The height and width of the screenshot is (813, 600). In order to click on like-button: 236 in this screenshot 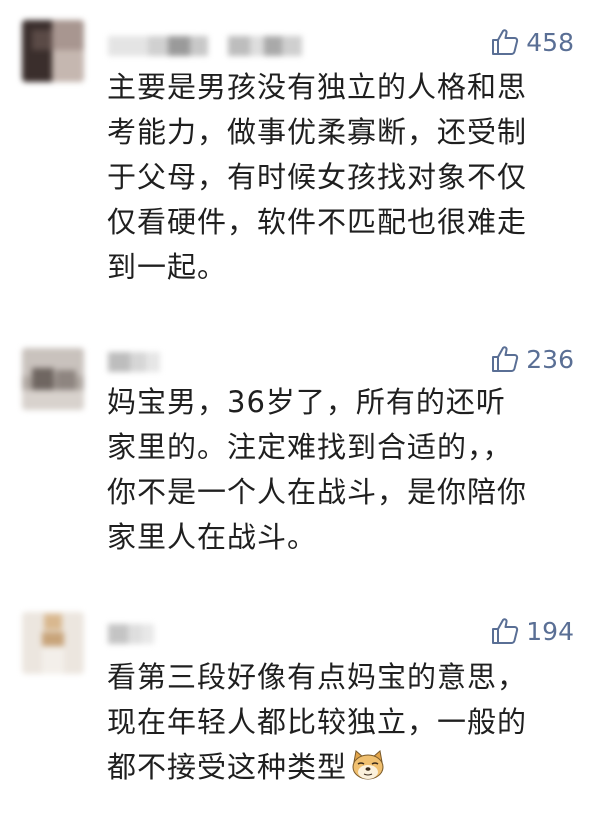, I will do `click(532, 359)`.